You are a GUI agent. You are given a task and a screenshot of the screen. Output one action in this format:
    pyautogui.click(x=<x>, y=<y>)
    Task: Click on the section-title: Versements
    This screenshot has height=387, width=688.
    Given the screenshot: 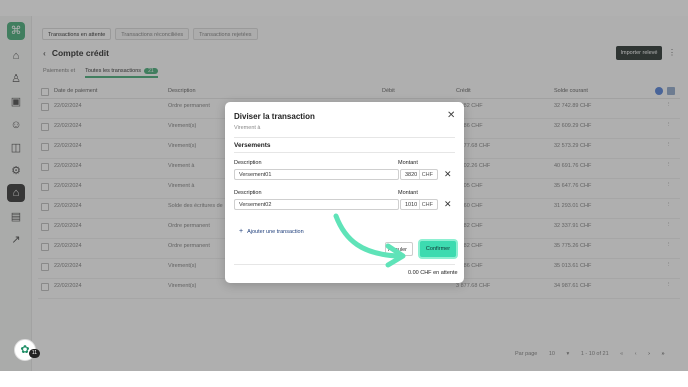 What is the action you would take?
    pyautogui.click(x=252, y=145)
    